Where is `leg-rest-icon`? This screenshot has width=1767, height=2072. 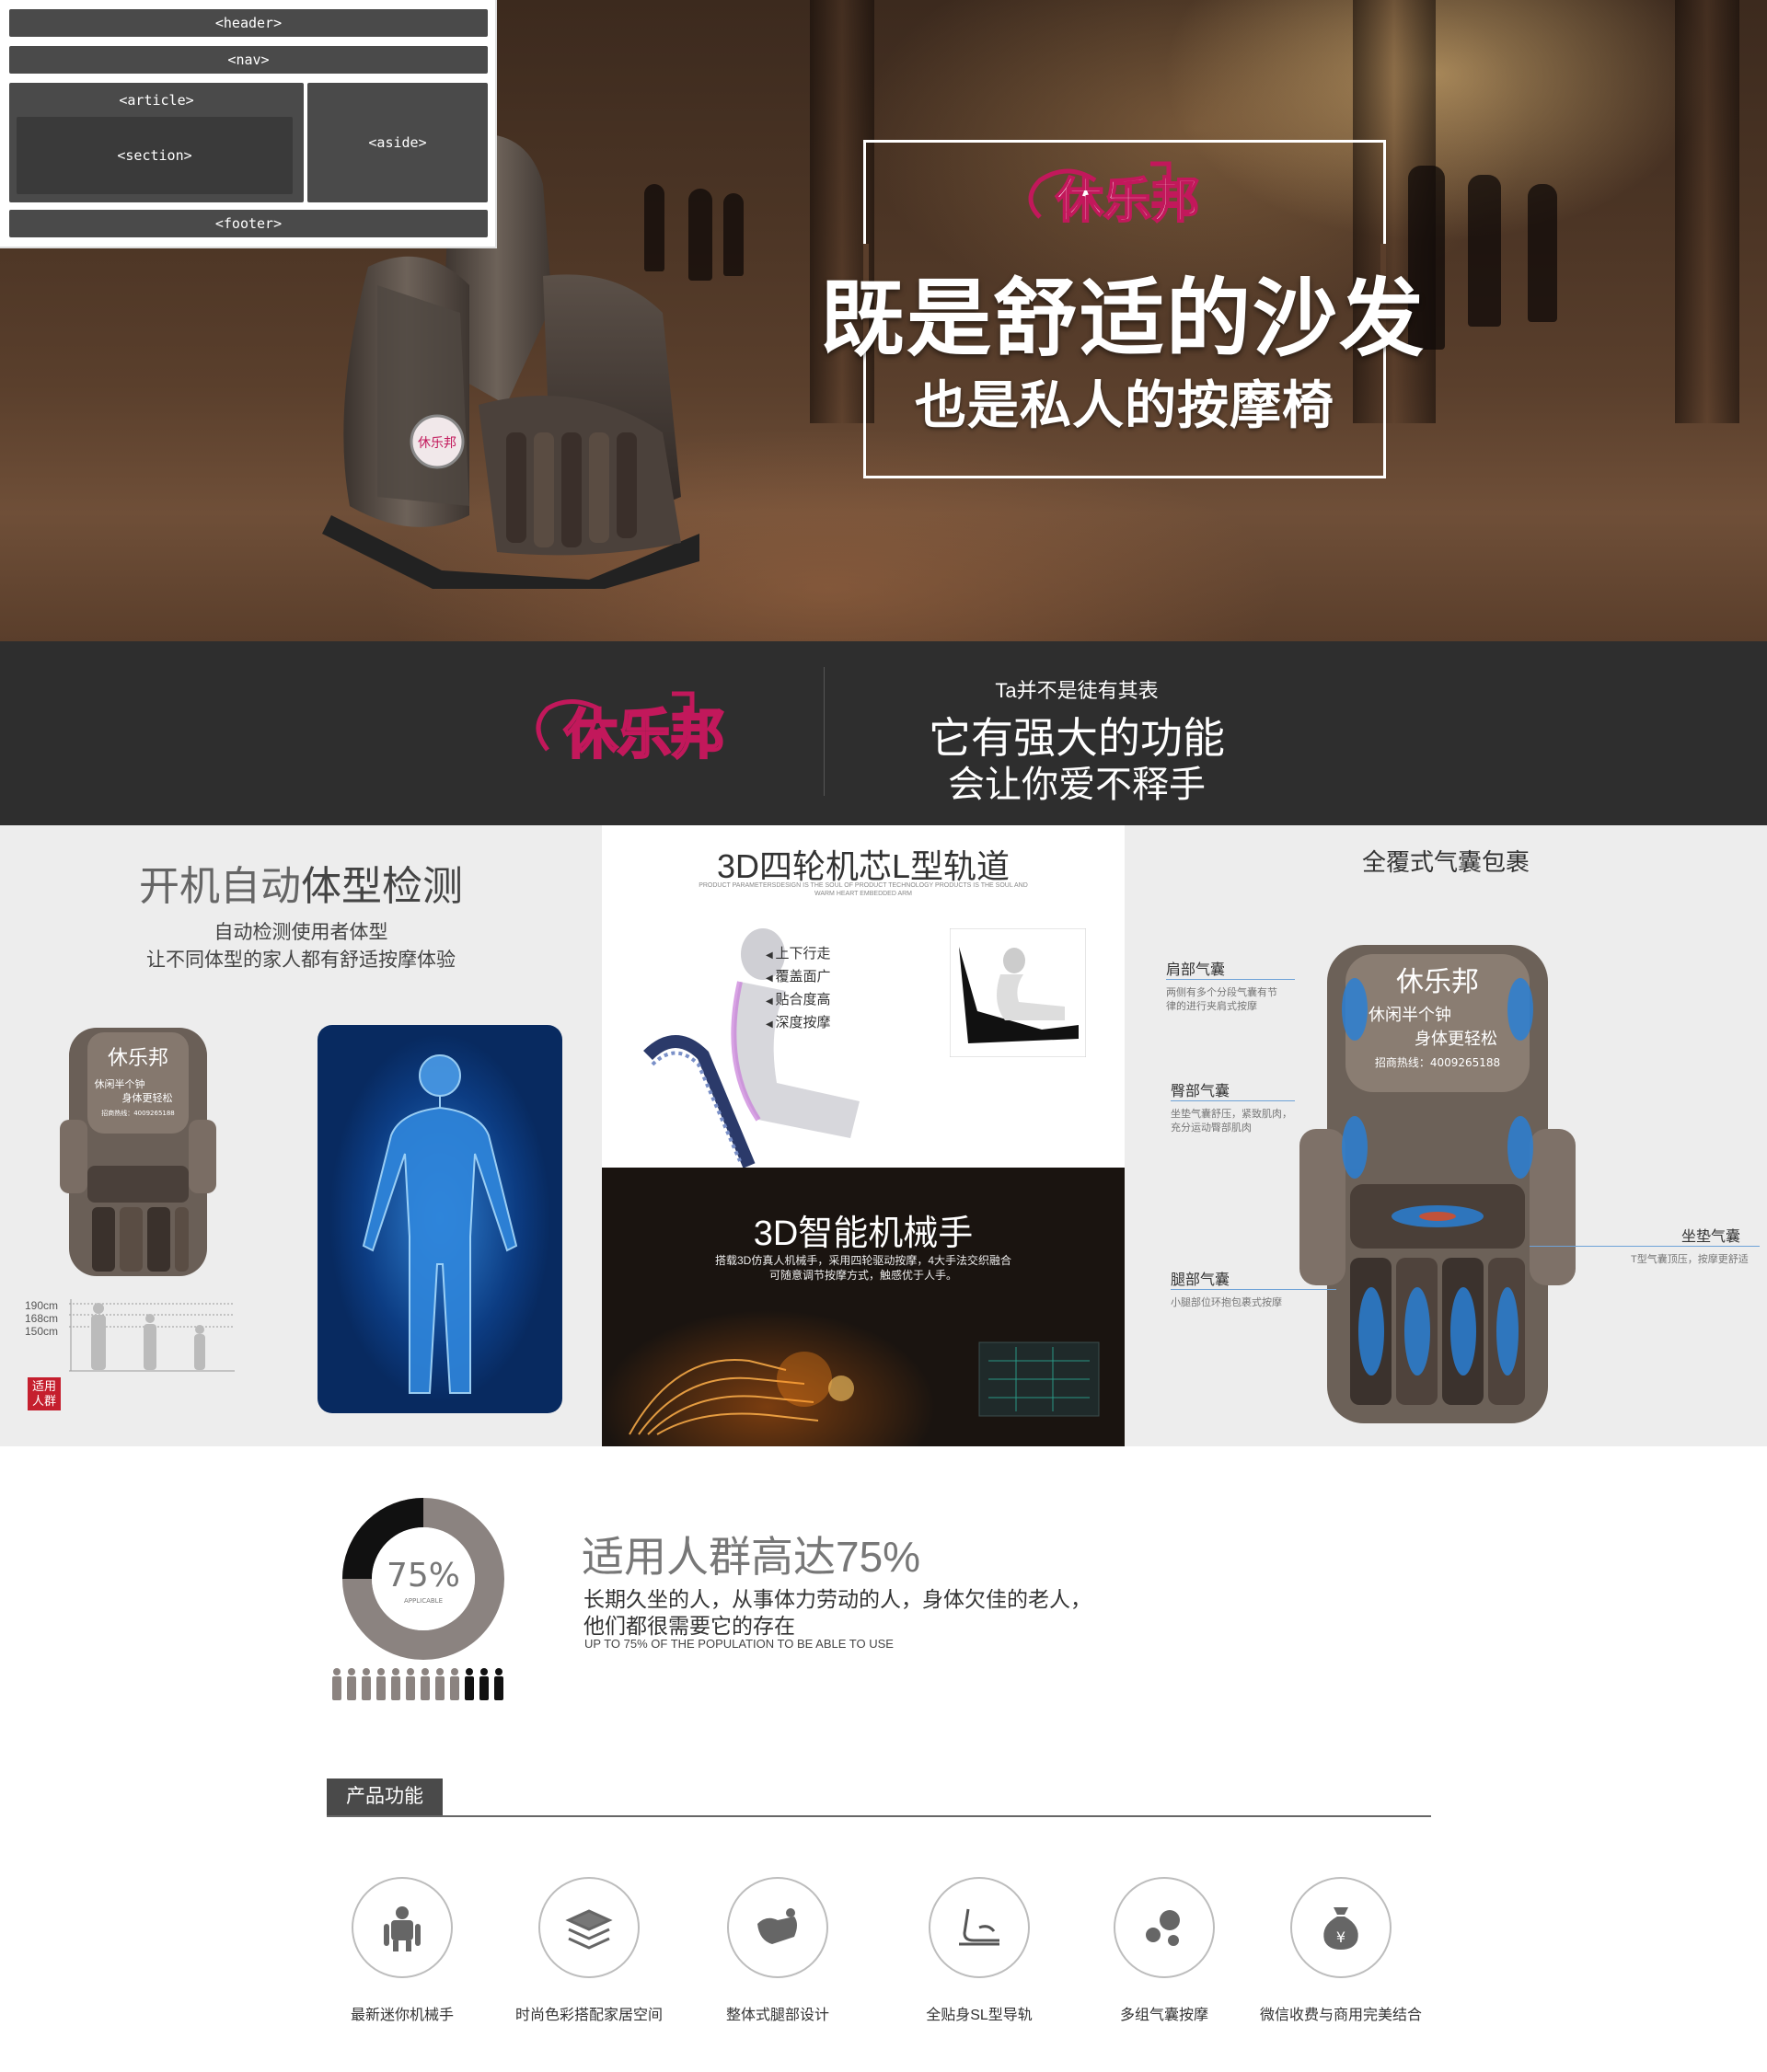 leg-rest-icon is located at coordinates (777, 1927).